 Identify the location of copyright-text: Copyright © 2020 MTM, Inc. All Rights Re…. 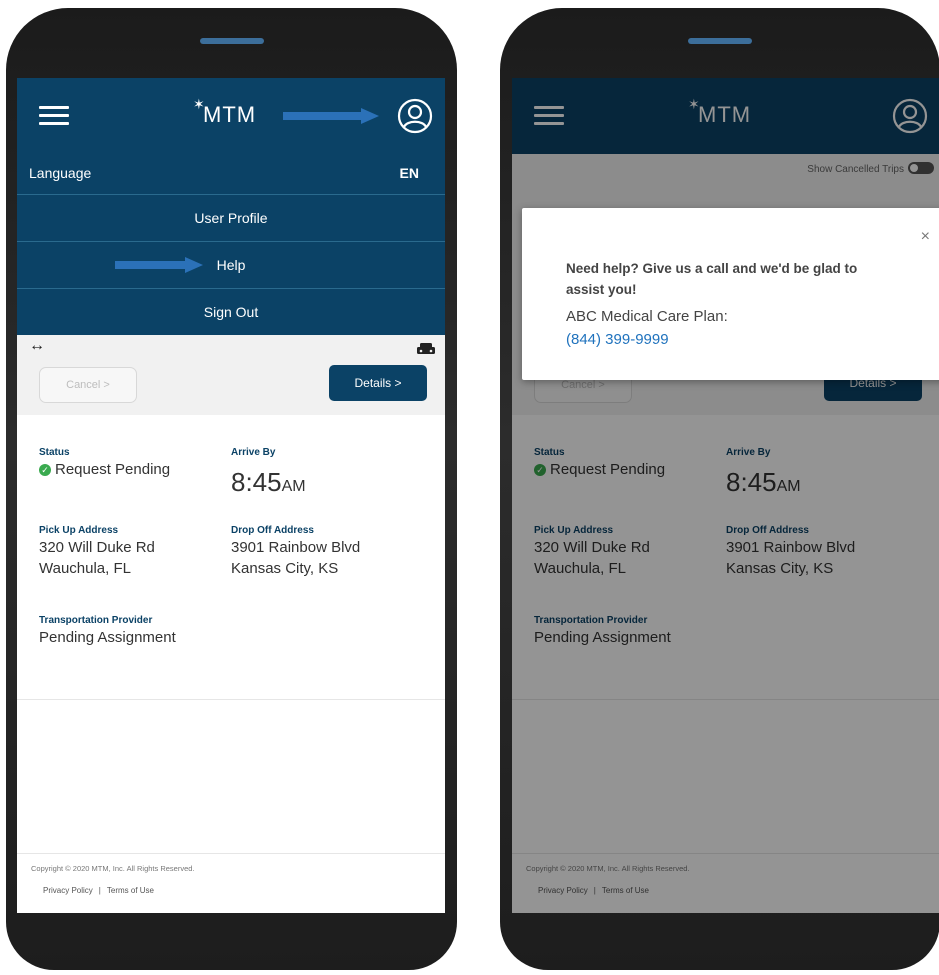
(113, 868).